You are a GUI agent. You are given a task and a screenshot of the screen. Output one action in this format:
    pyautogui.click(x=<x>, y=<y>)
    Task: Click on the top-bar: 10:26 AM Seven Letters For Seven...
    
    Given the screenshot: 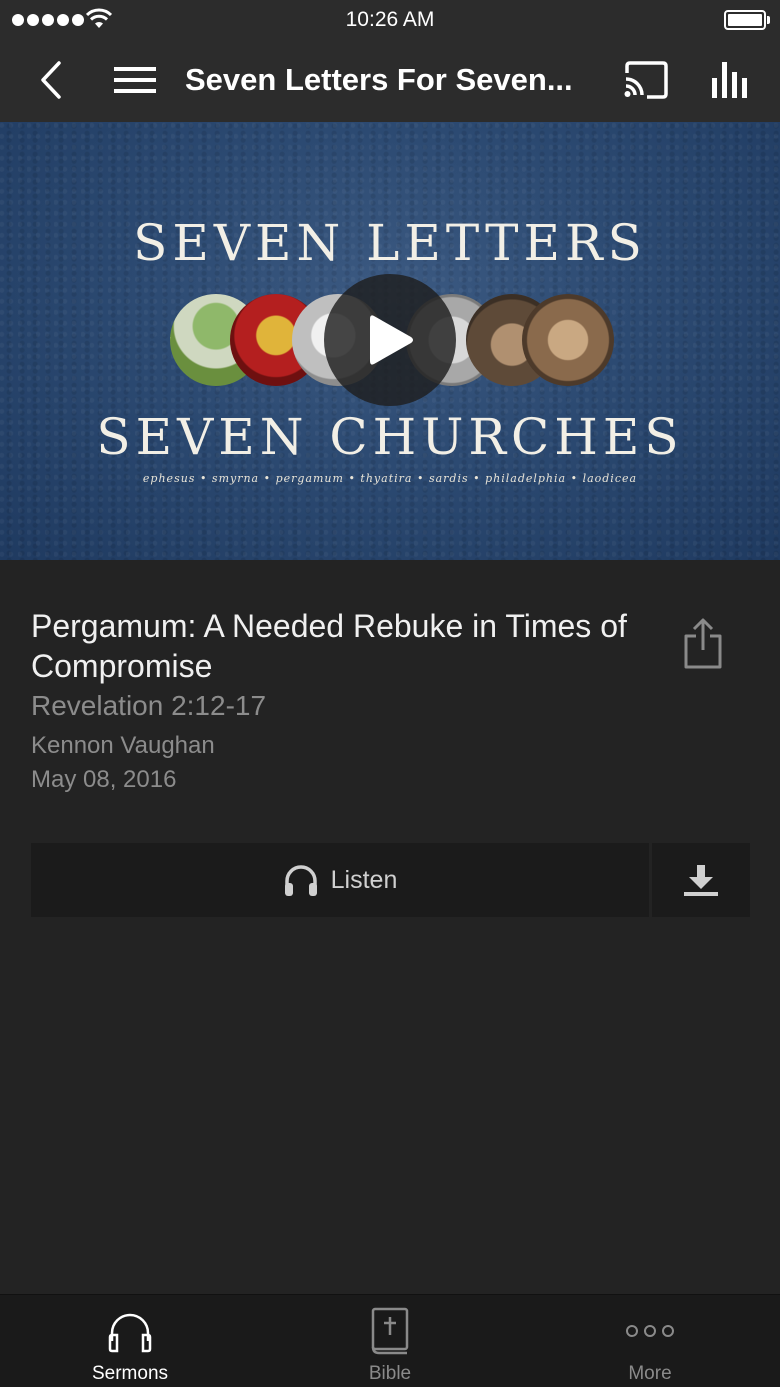 What is the action you would take?
    pyautogui.click(x=390, y=61)
    